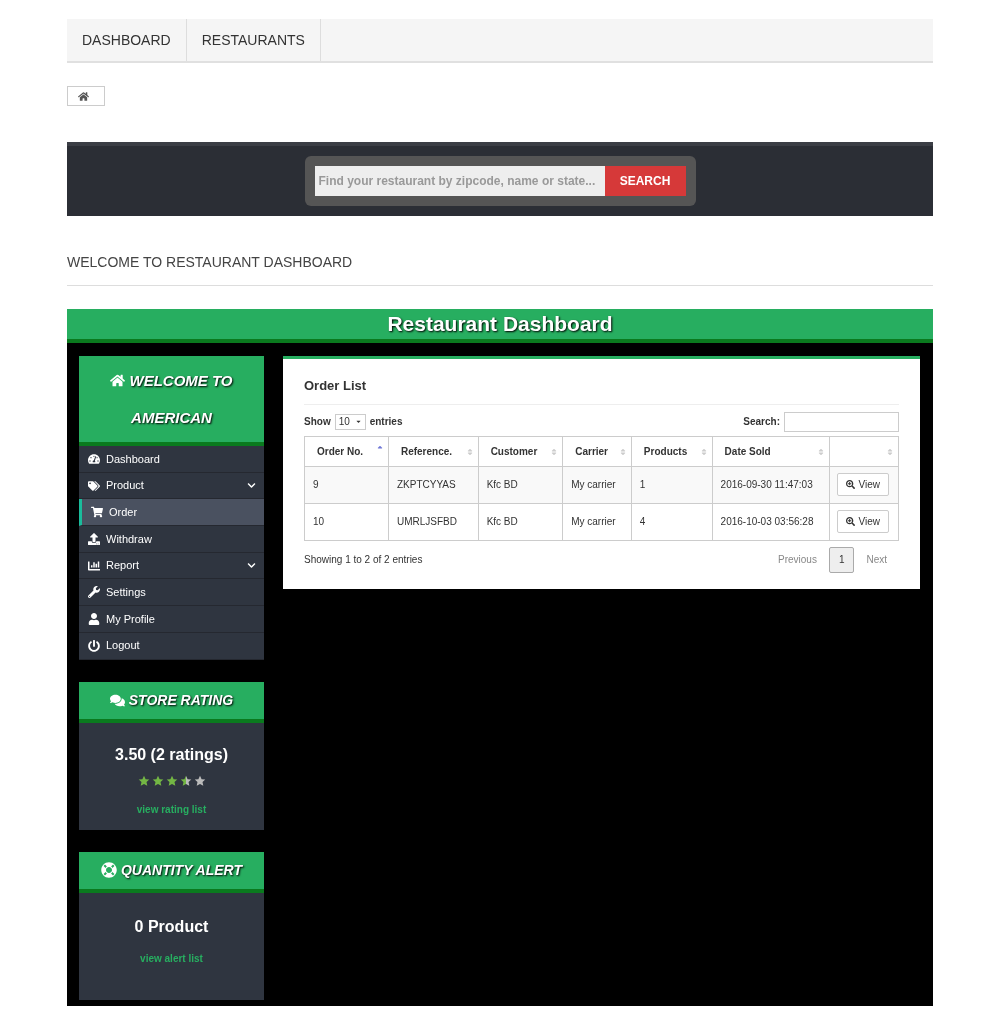  I want to click on life-ring-icon, so click(108, 870).